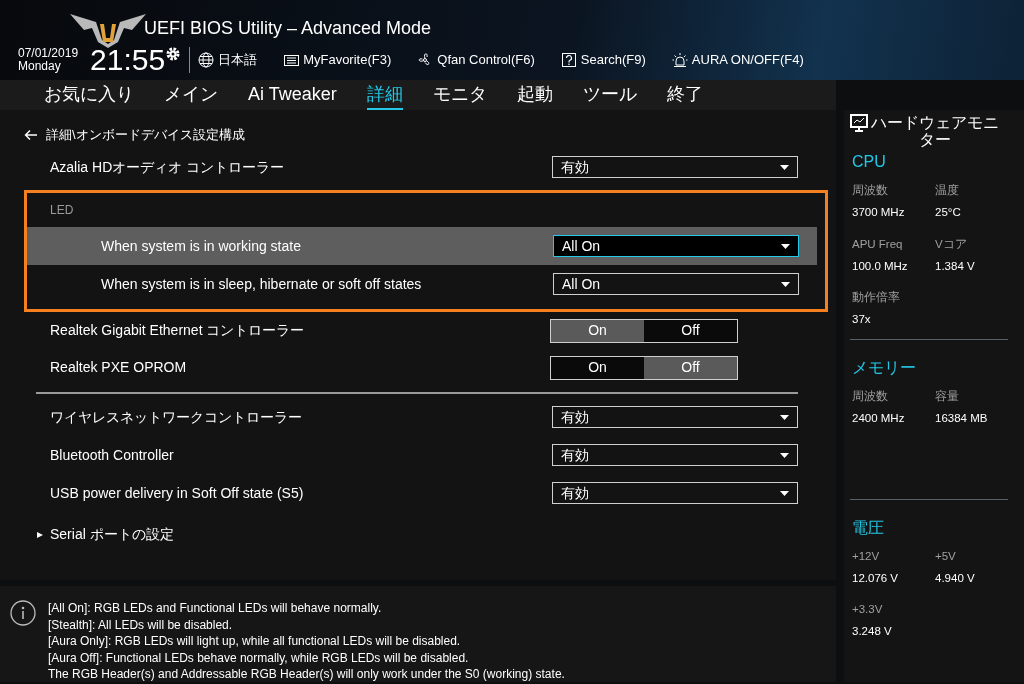 The height and width of the screenshot is (684, 1024). Describe the element at coordinates (679, 60) in the screenshot. I see `lamp-icon` at that location.